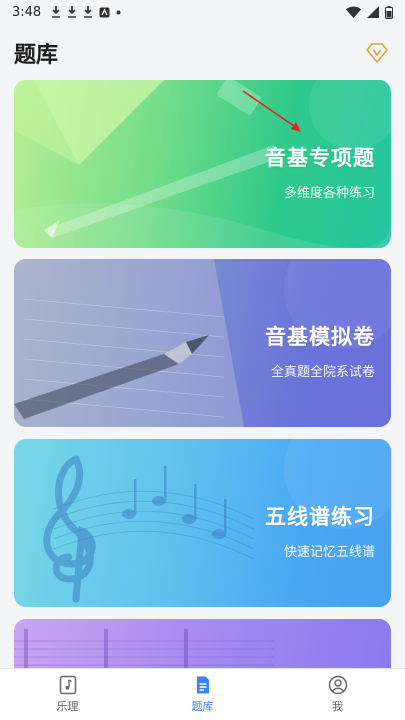  I want to click on bottom-tab-bar: 乐理 题库 我, so click(202, 694).